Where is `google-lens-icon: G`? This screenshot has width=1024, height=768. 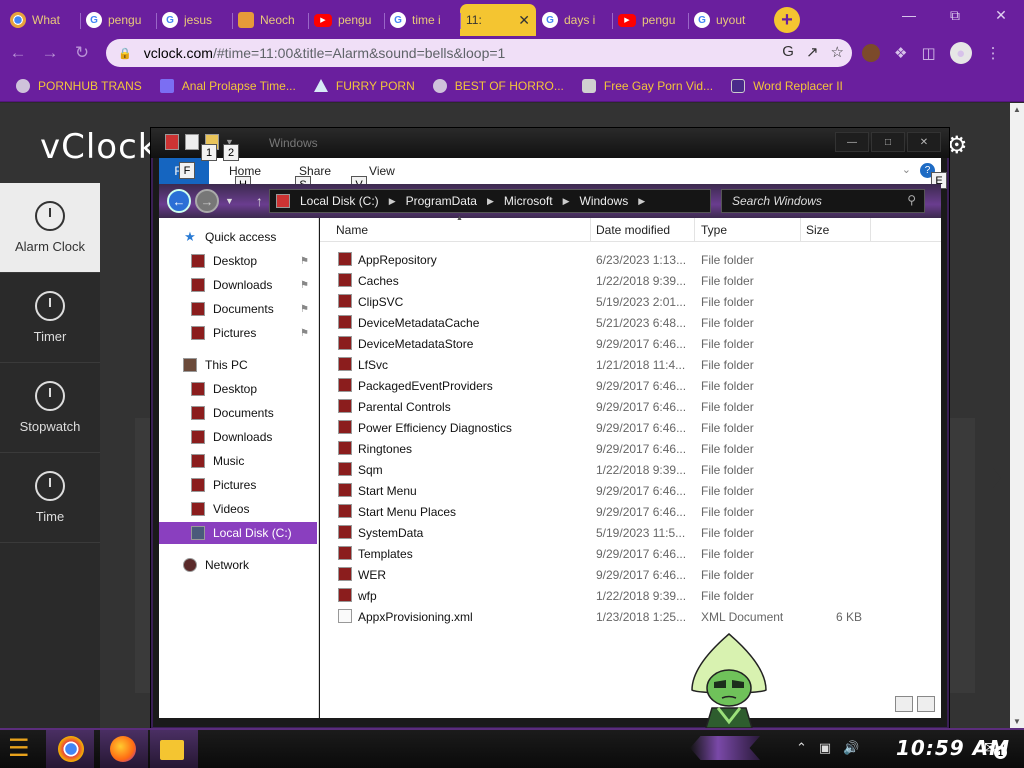
google-lens-icon: G is located at coordinates (788, 52).